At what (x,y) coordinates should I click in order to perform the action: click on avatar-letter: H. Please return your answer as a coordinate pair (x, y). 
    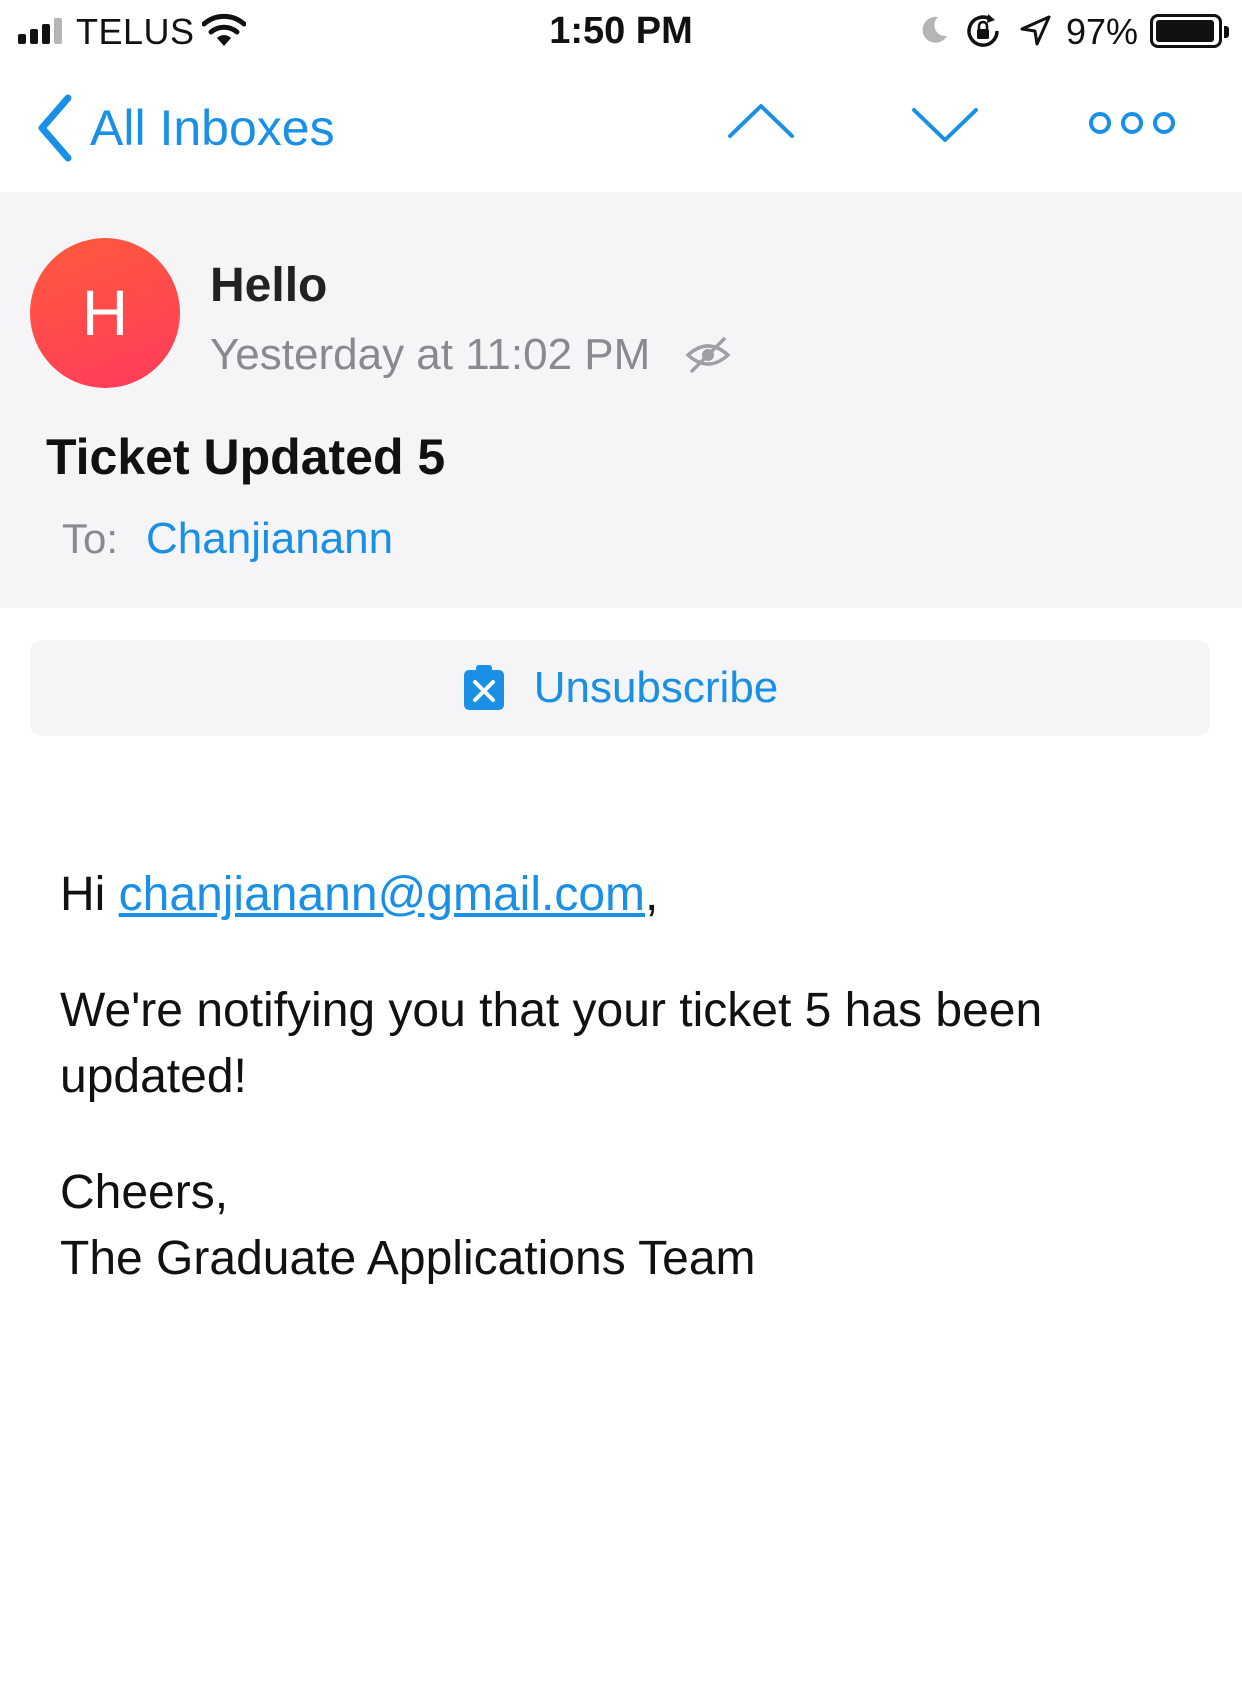
    Looking at the image, I should click on (105, 313).